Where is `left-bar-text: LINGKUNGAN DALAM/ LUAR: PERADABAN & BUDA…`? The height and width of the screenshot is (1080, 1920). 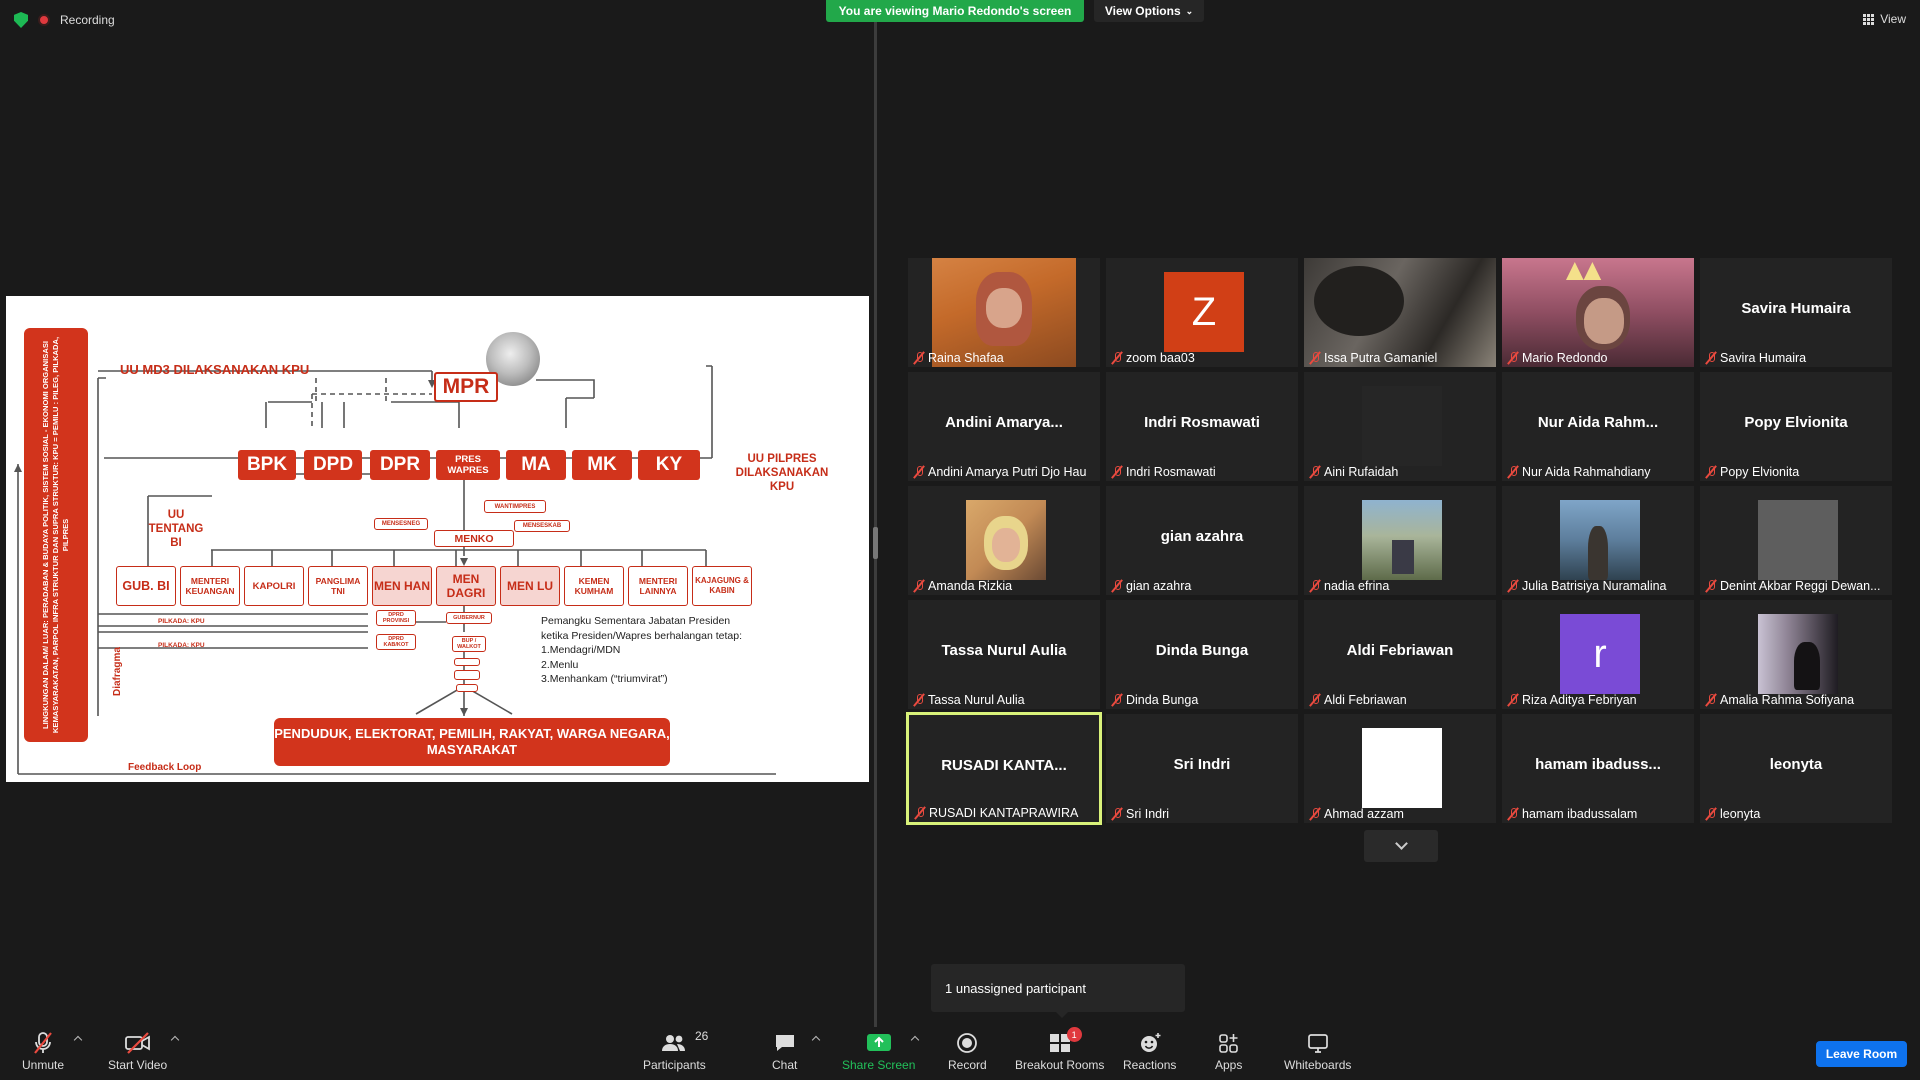 left-bar-text: LINGKUNGAN DALAM/ LUAR: PERADABAN & BUDA… is located at coordinates (55, 535).